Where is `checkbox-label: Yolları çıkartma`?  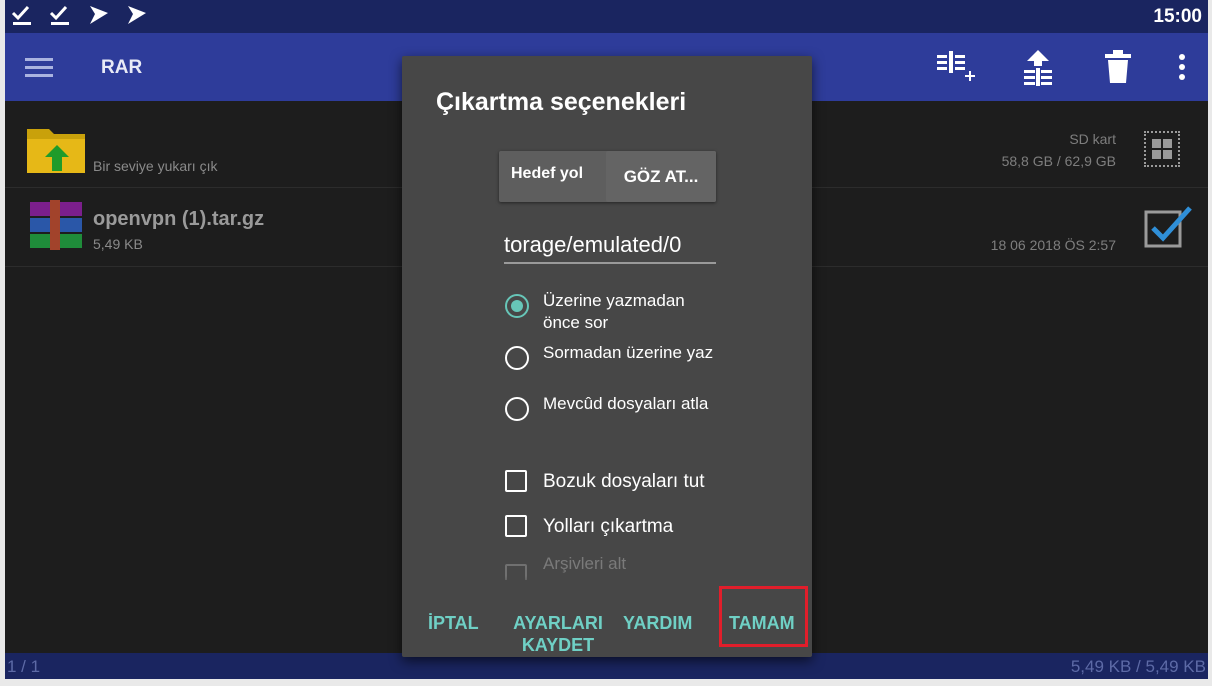
checkbox-label: Yolları çıkartma is located at coordinates (608, 526).